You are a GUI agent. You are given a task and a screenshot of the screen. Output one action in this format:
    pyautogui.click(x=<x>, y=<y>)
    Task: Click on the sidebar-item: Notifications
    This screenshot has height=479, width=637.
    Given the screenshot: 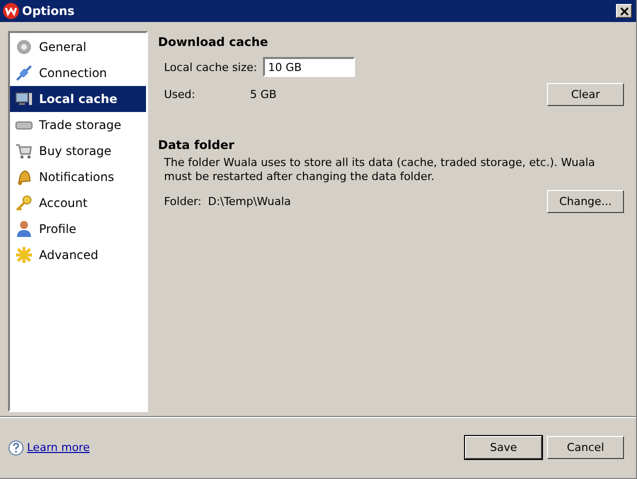 What is the action you would take?
    pyautogui.click(x=78, y=177)
    